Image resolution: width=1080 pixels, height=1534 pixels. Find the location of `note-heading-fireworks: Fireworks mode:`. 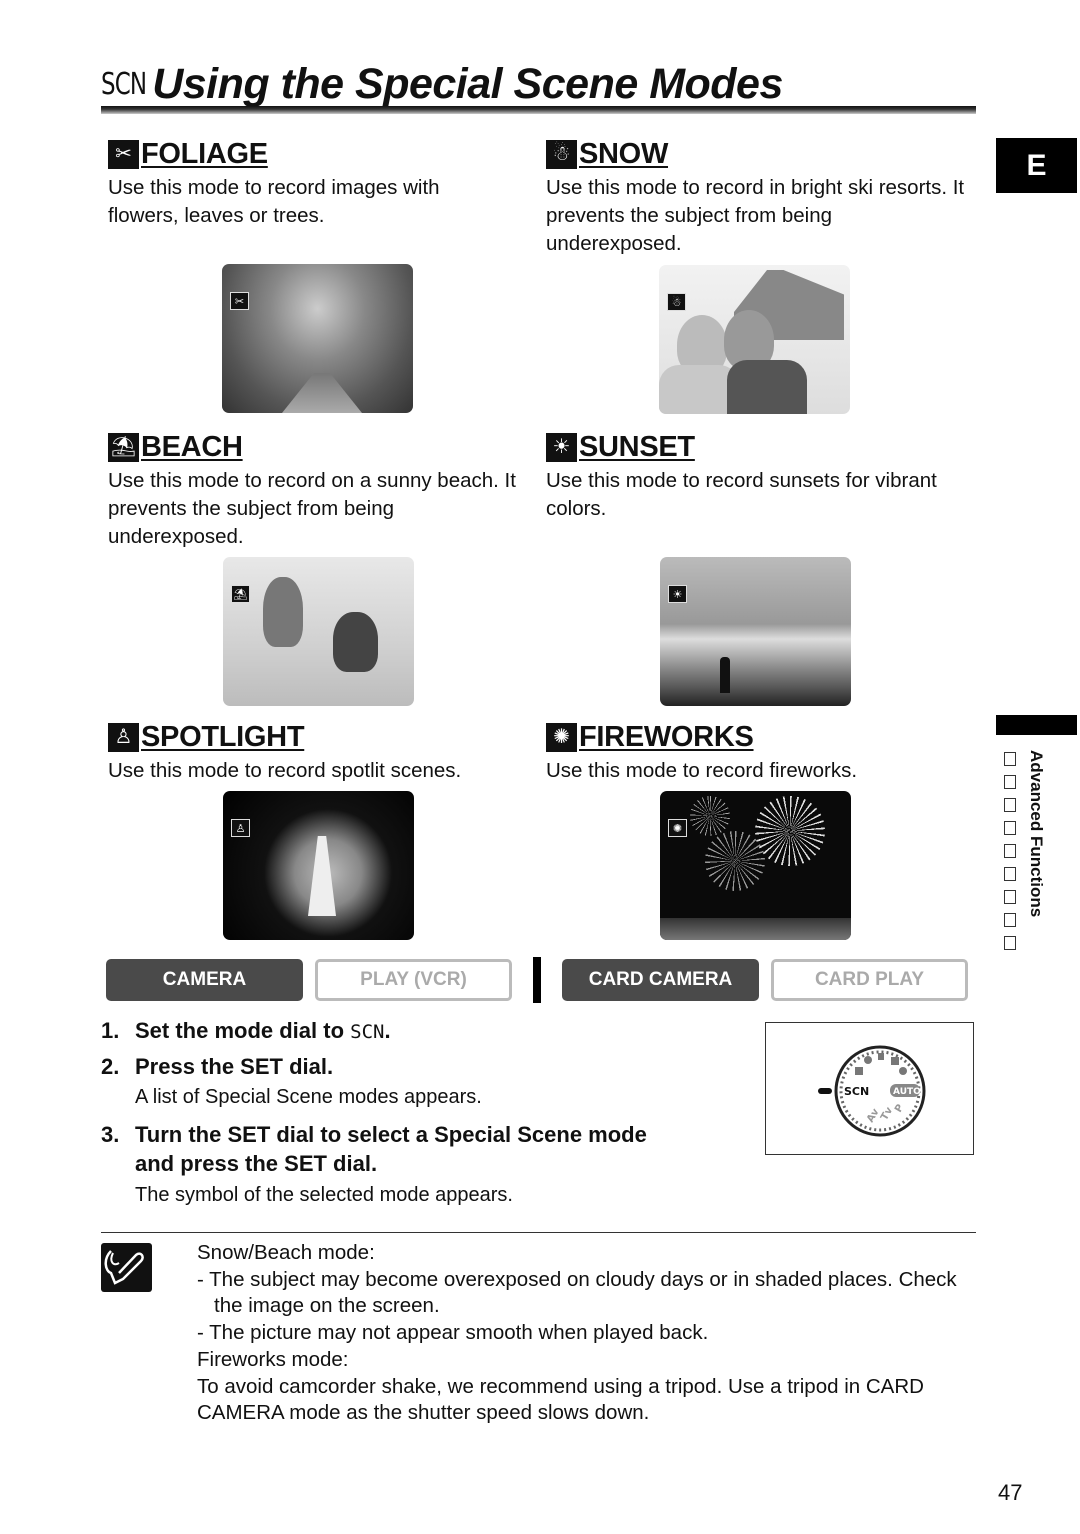

note-heading-fireworks: Fireworks mode: is located at coordinates (273, 1359).